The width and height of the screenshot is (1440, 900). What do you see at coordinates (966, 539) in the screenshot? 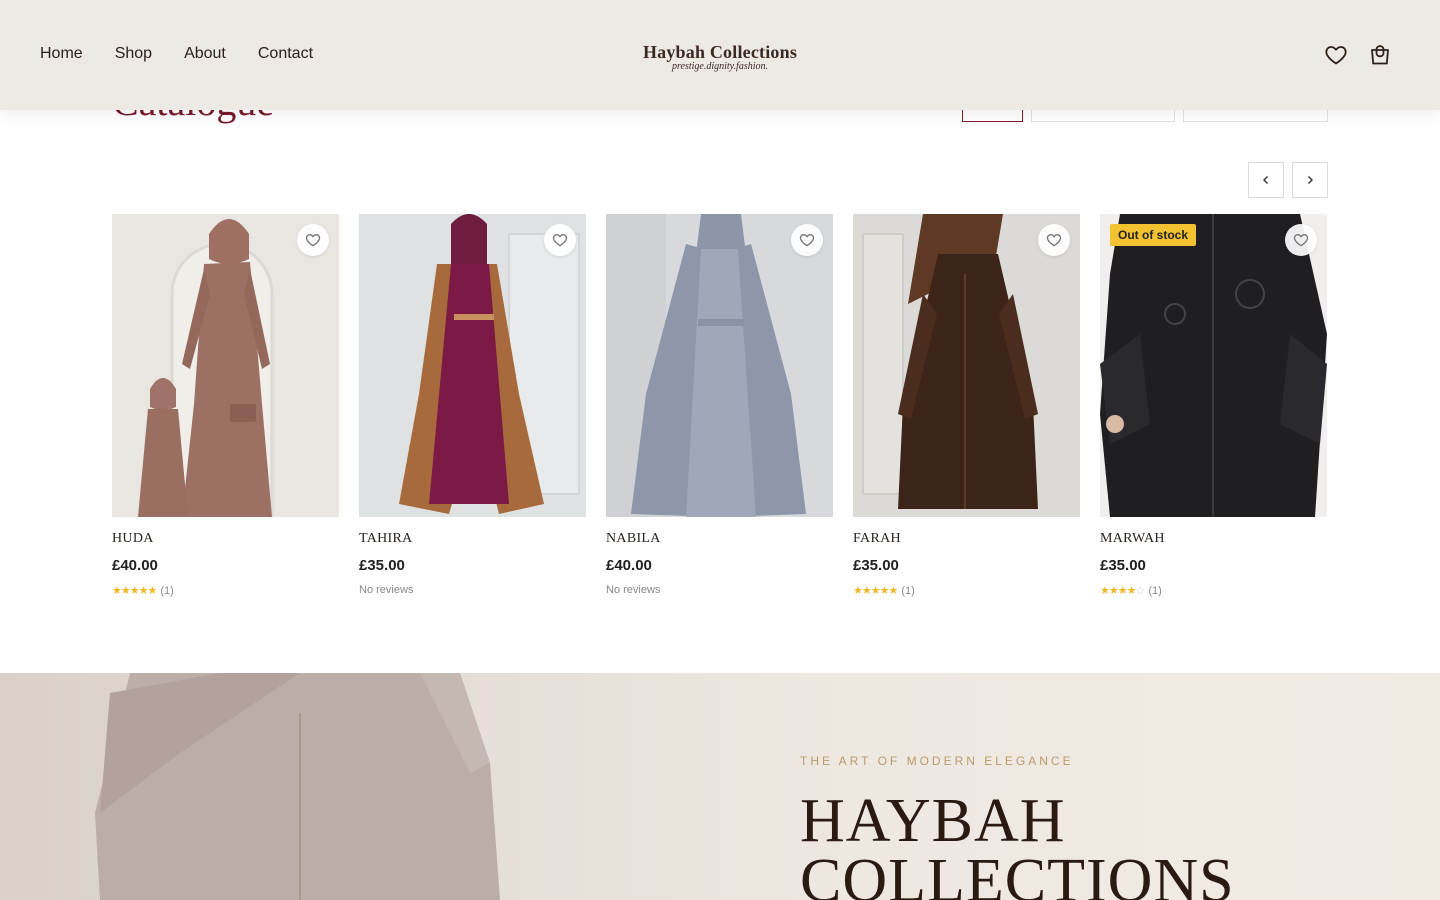
I see `product-name: FARAH` at bounding box center [966, 539].